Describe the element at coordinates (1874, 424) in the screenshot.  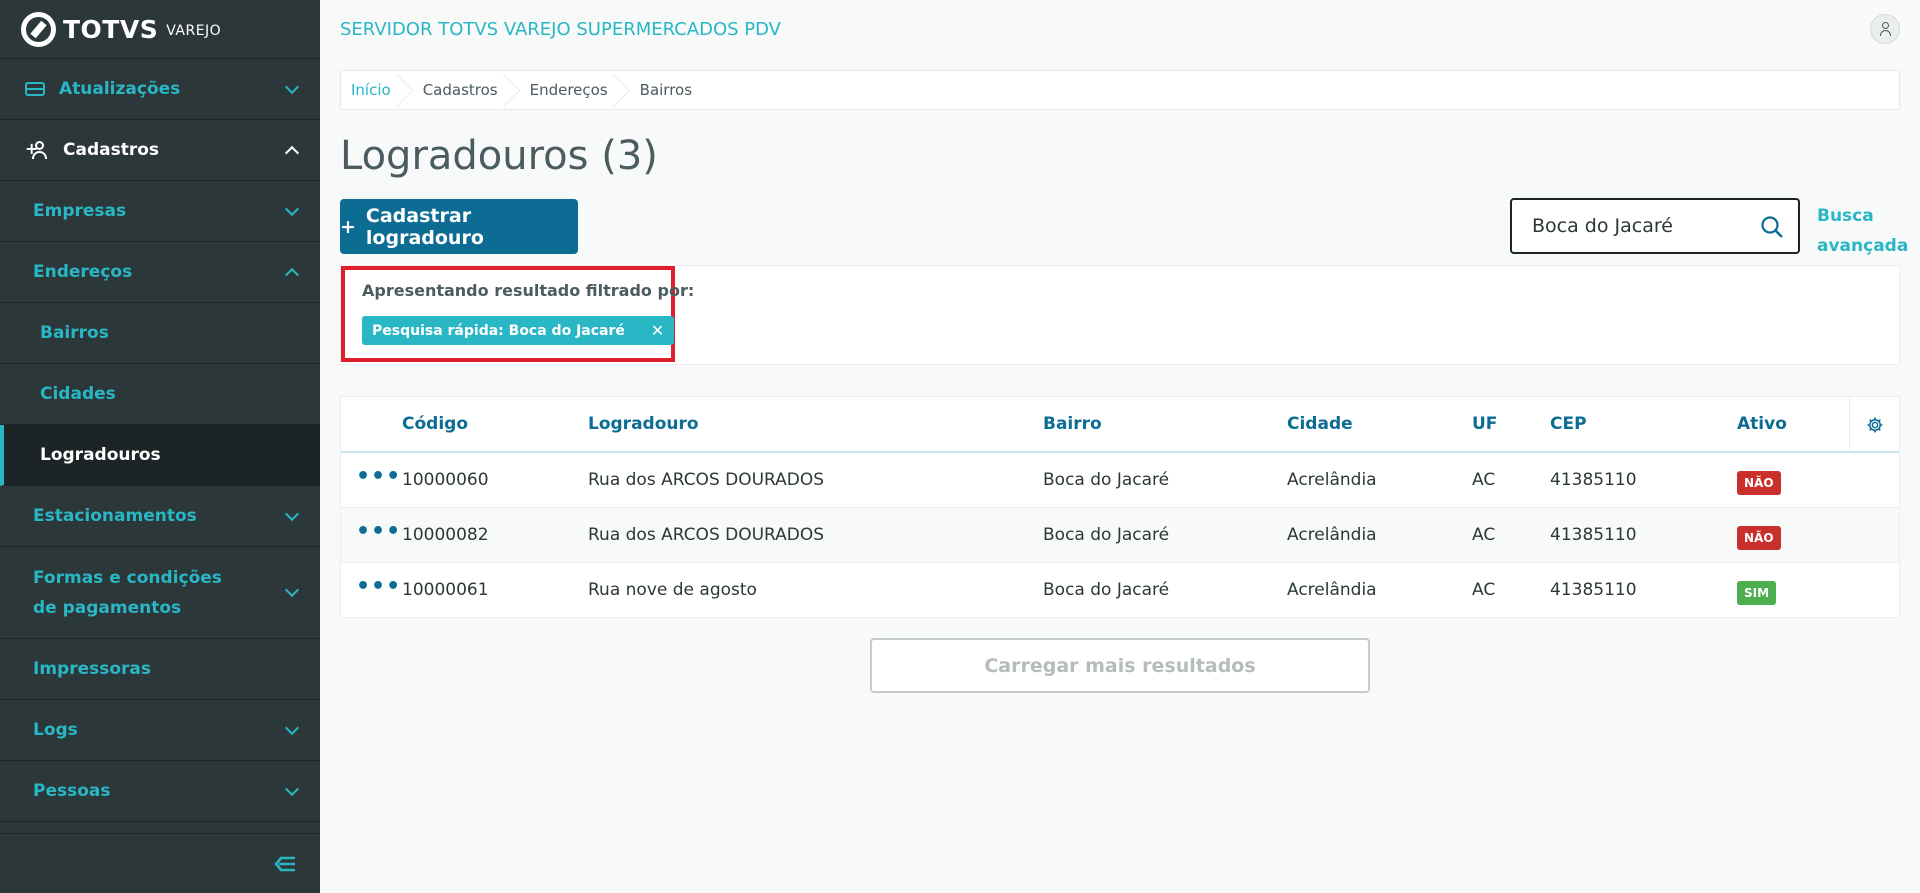
I see `settings-gear-icon` at that location.